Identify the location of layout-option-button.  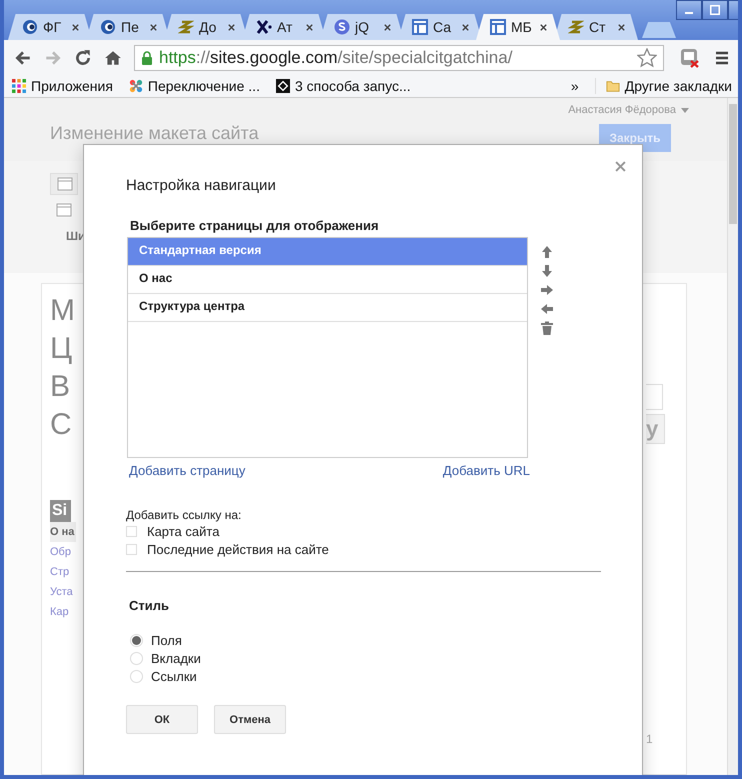
(64, 184).